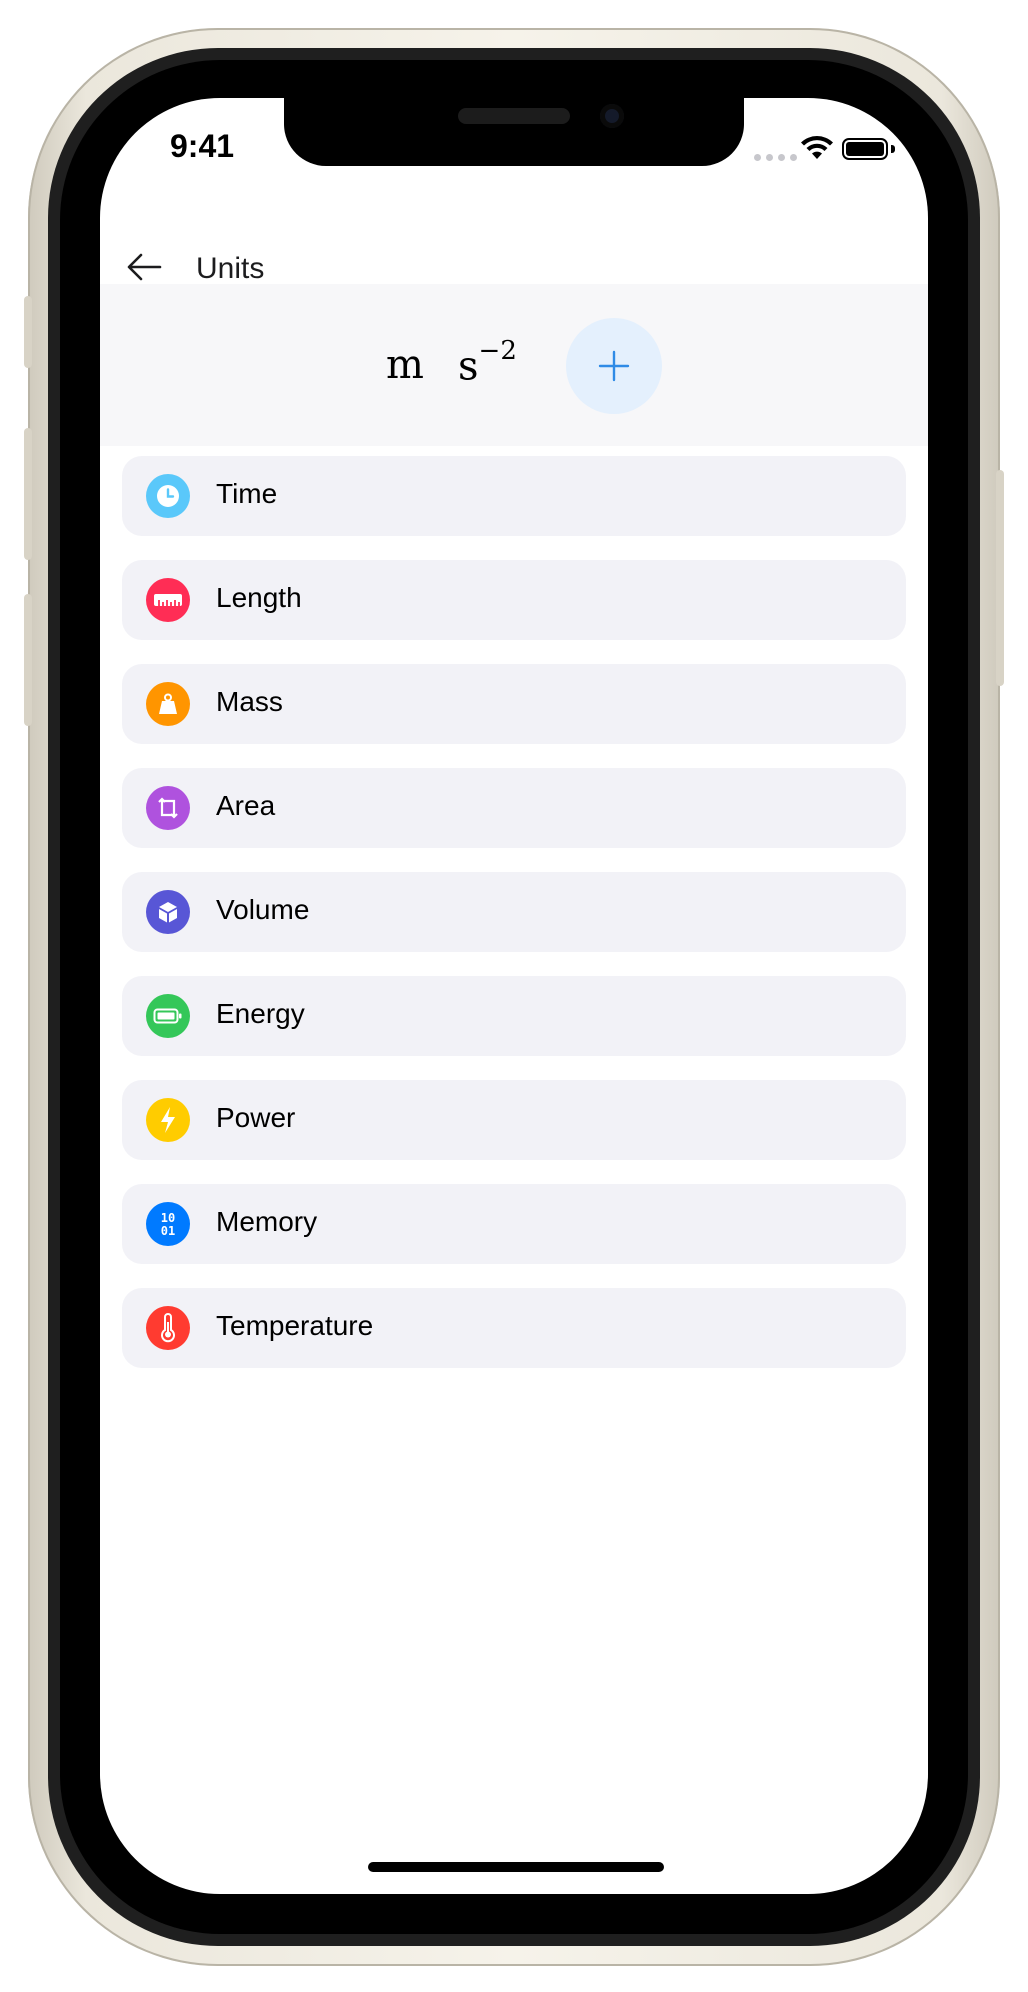 The width and height of the screenshot is (1028, 1992). I want to click on list-item-label: Area, so click(246, 805).